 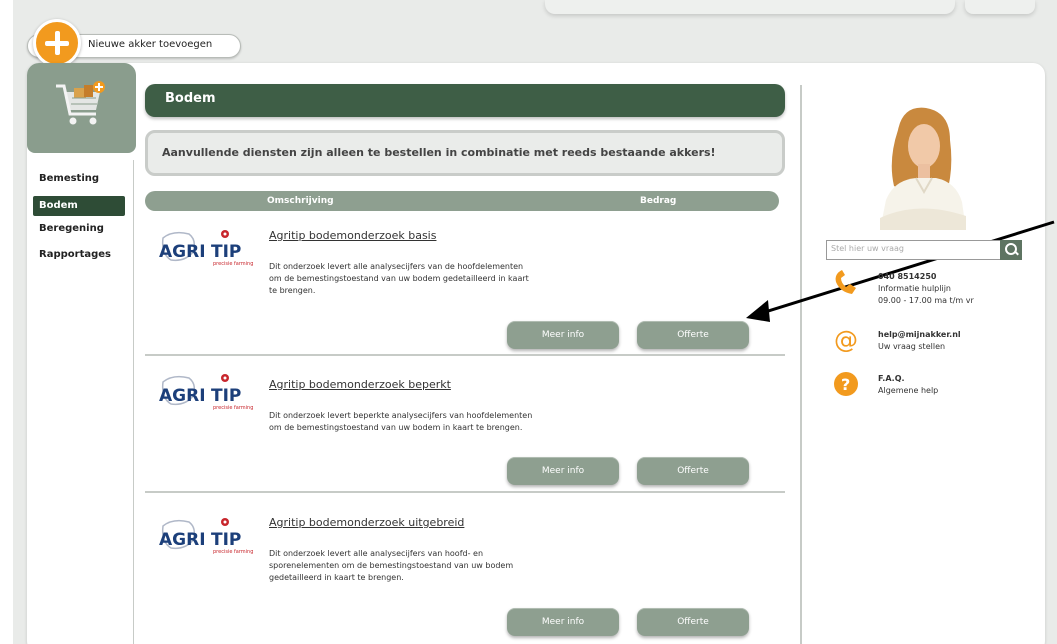 What do you see at coordinates (83, 181) in the screenshot?
I see `sidebar-item-bemesting: Bemesting` at bounding box center [83, 181].